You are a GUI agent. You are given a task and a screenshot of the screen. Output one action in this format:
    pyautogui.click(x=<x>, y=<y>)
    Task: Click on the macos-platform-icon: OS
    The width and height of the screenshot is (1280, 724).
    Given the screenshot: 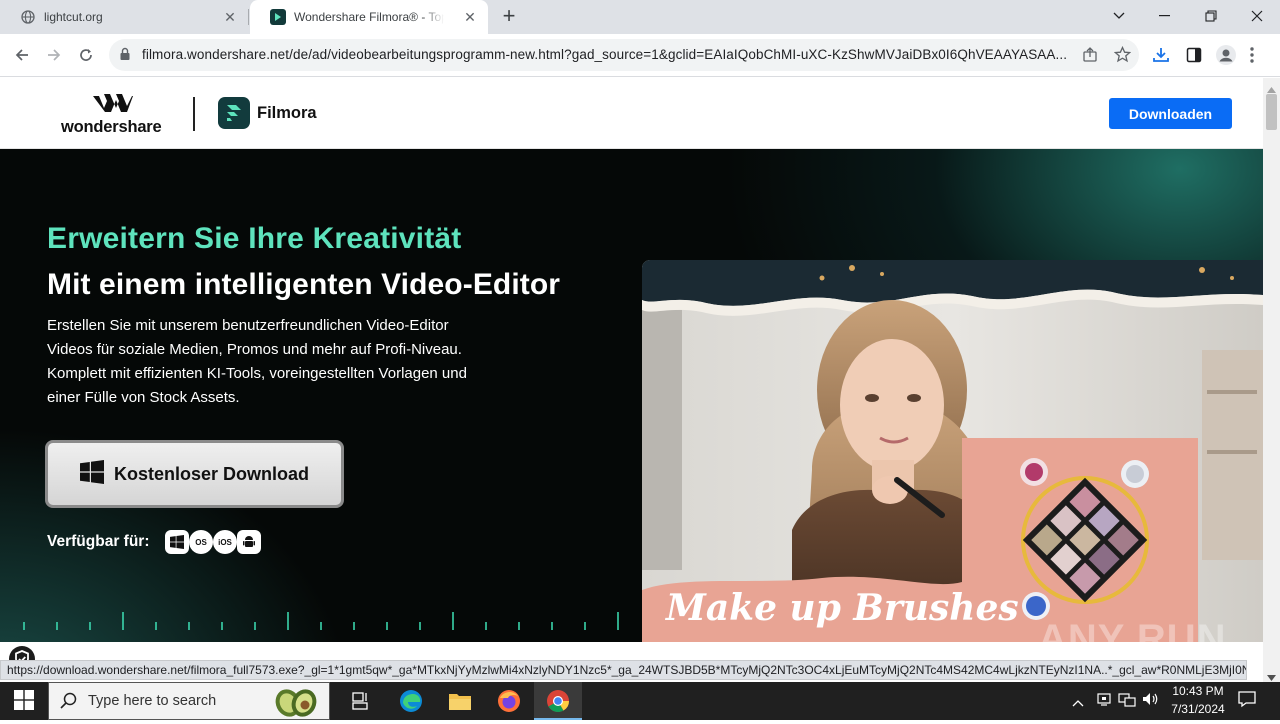 What is the action you would take?
    pyautogui.click(x=201, y=542)
    